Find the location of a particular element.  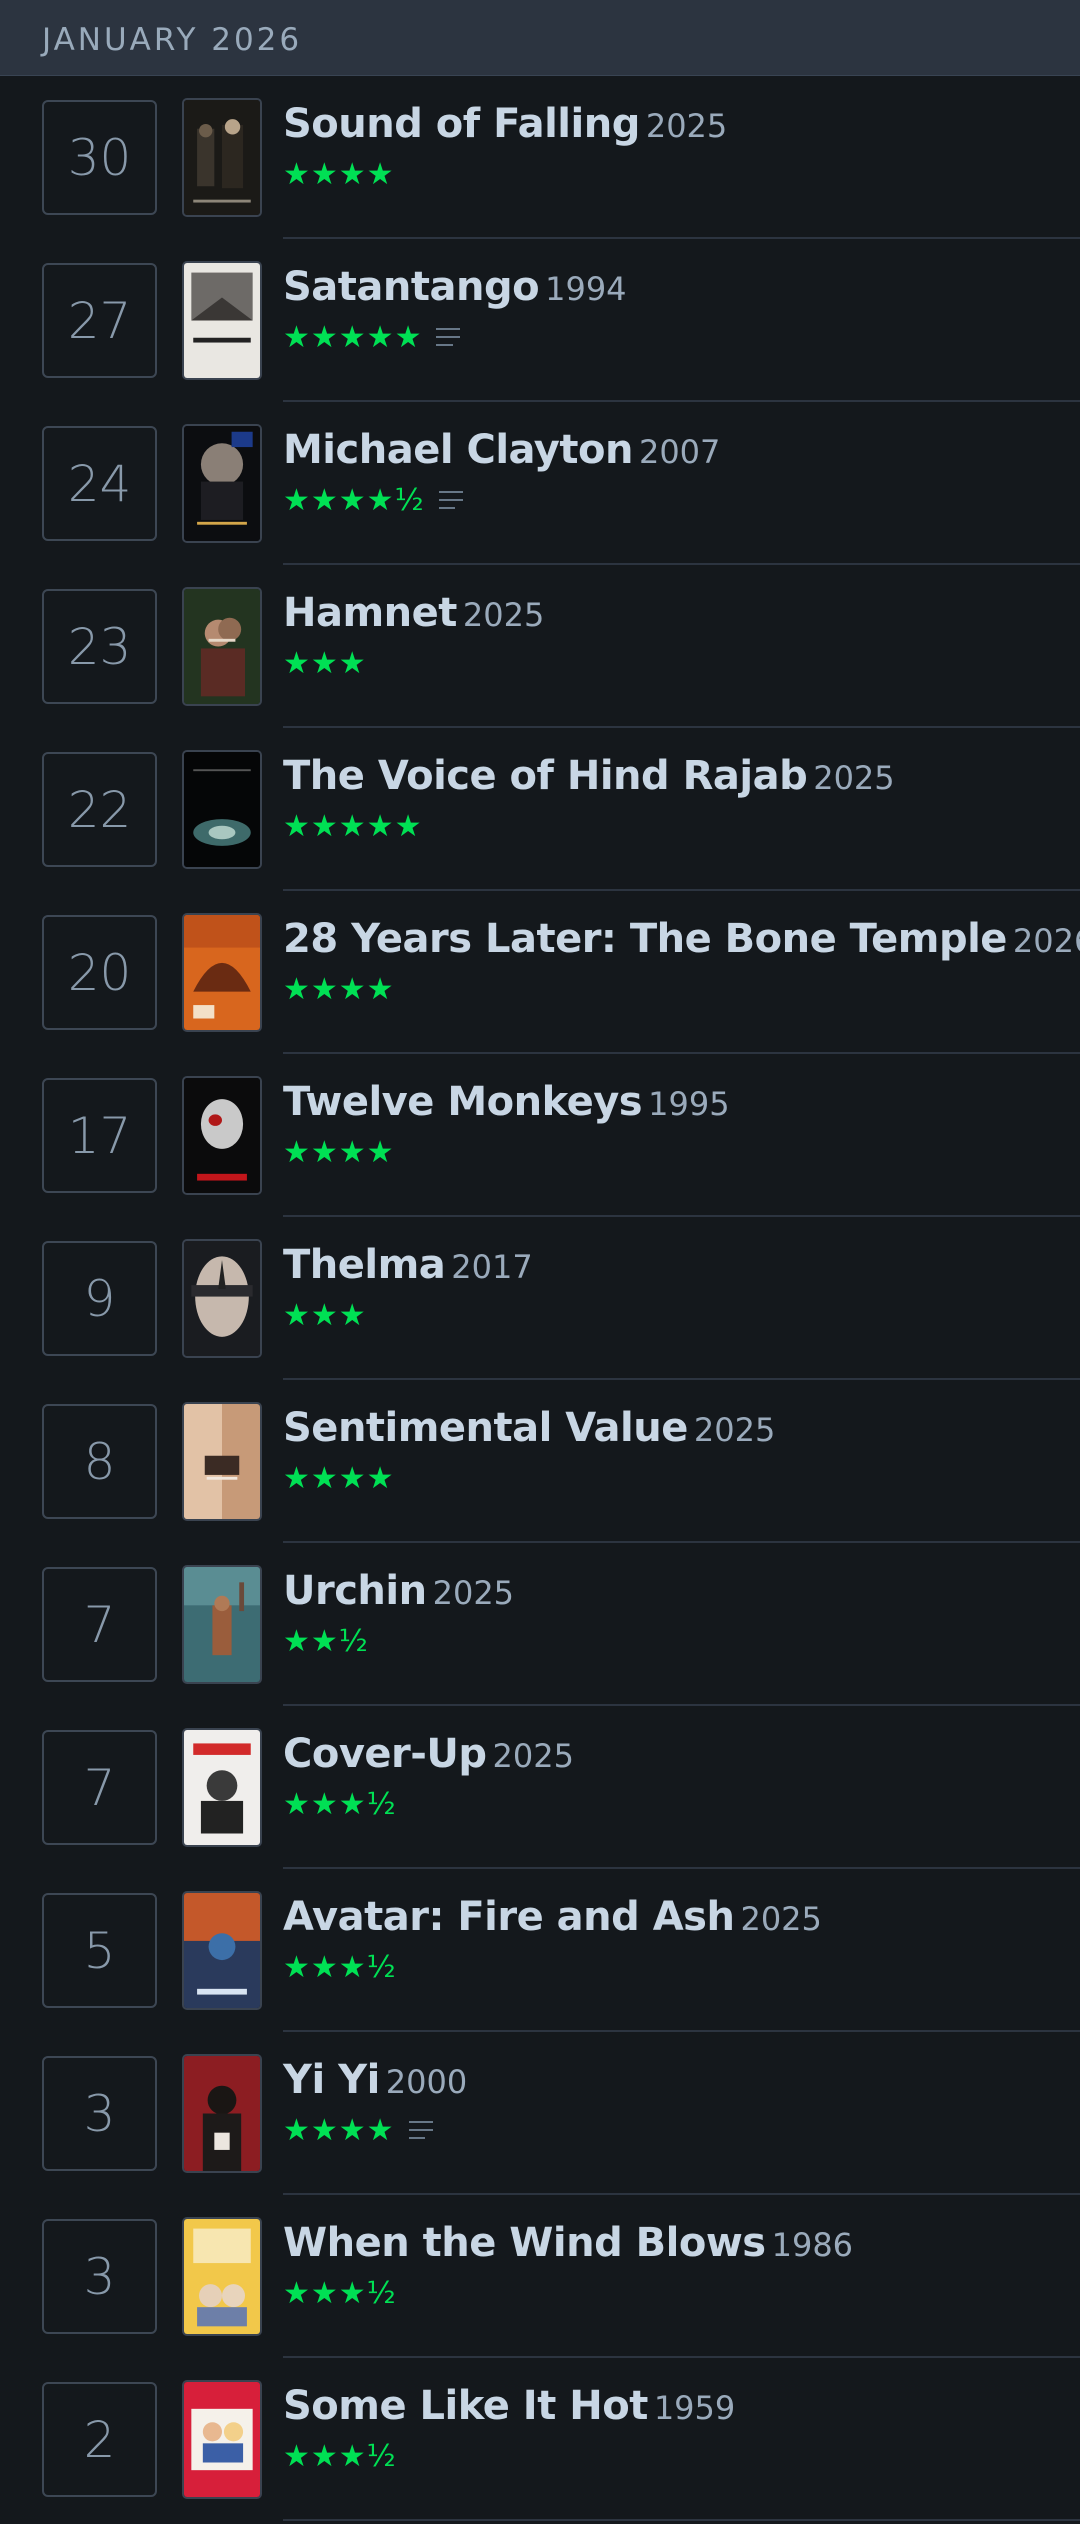

film-title: When the Wind Blows is located at coordinates (524, 2243).